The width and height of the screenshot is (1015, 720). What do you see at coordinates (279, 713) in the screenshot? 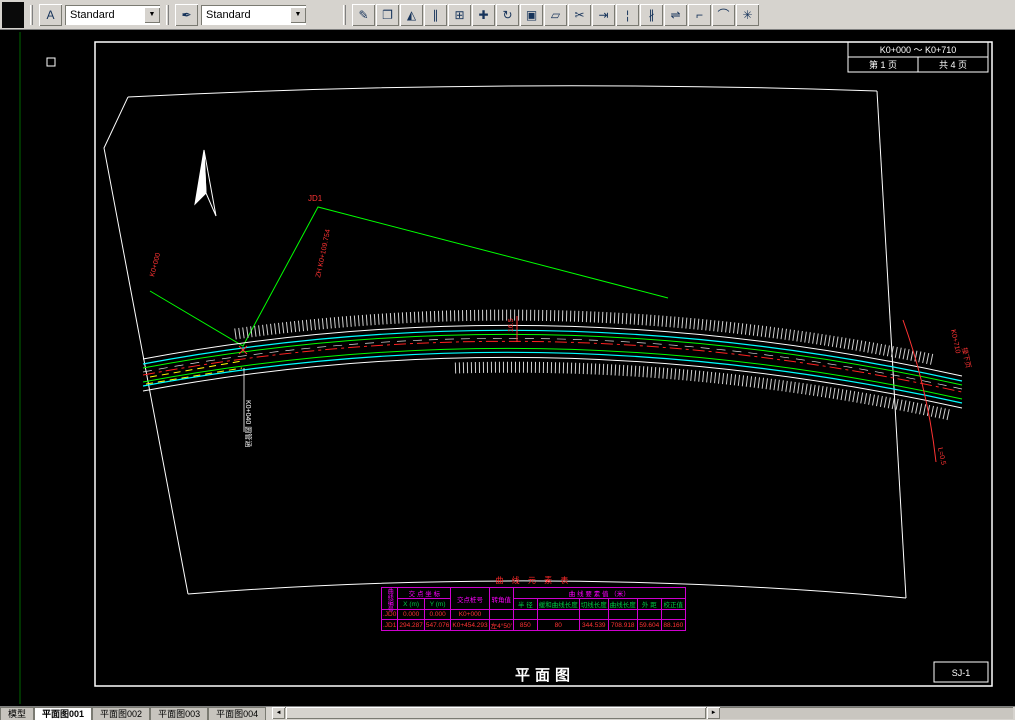
I see `scroll-left-icon: ◄` at bounding box center [279, 713].